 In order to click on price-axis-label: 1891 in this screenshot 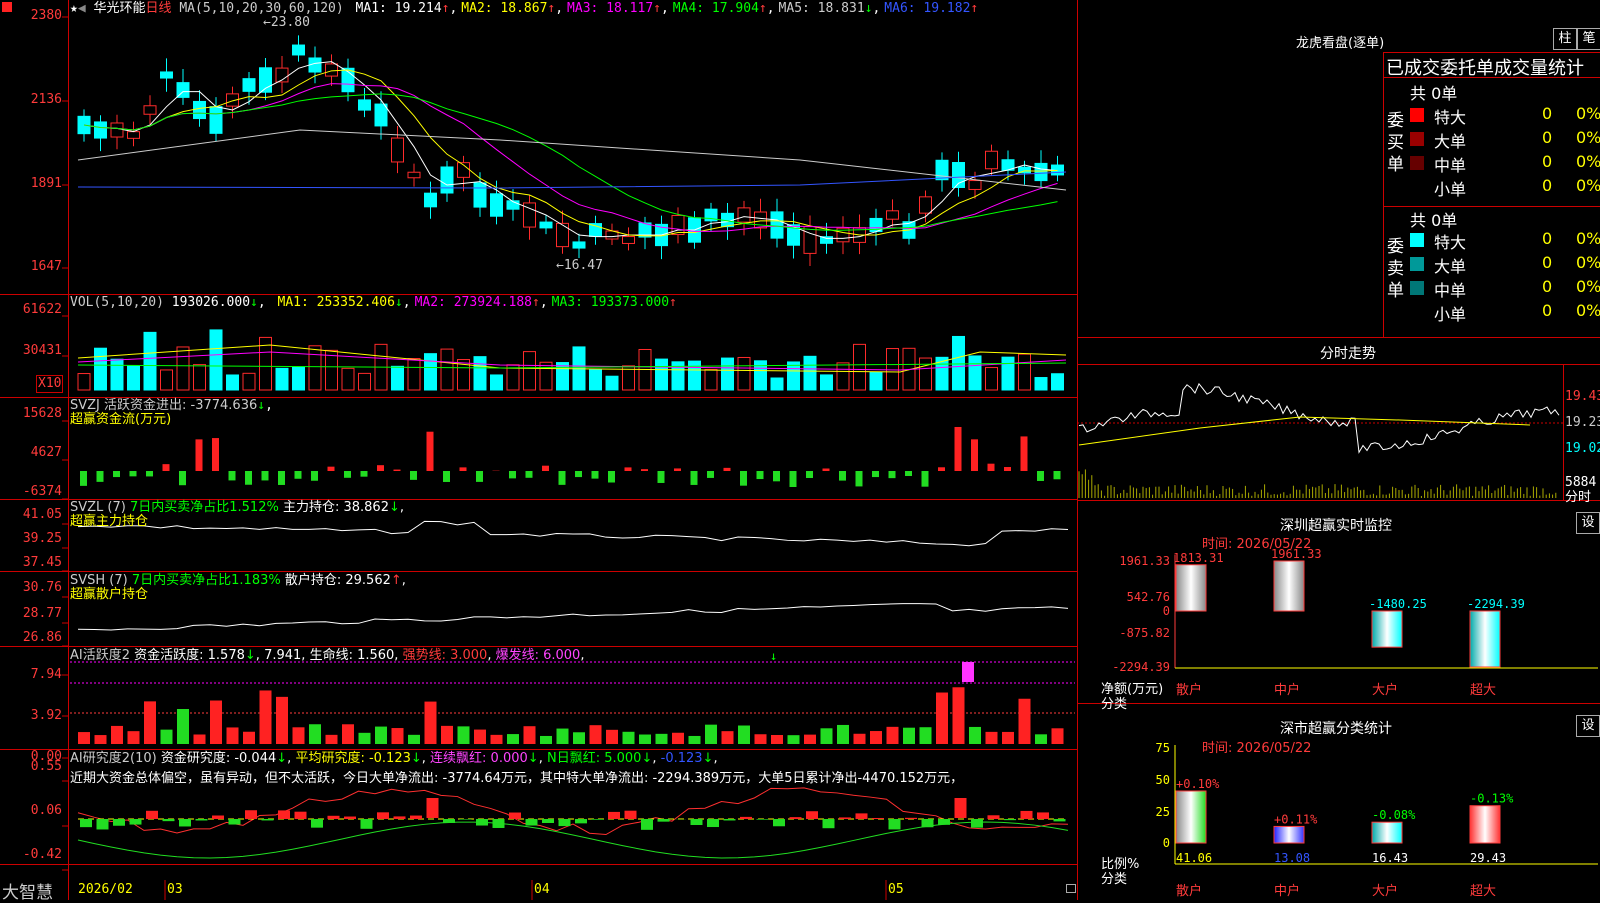, I will do `click(32, 184)`.